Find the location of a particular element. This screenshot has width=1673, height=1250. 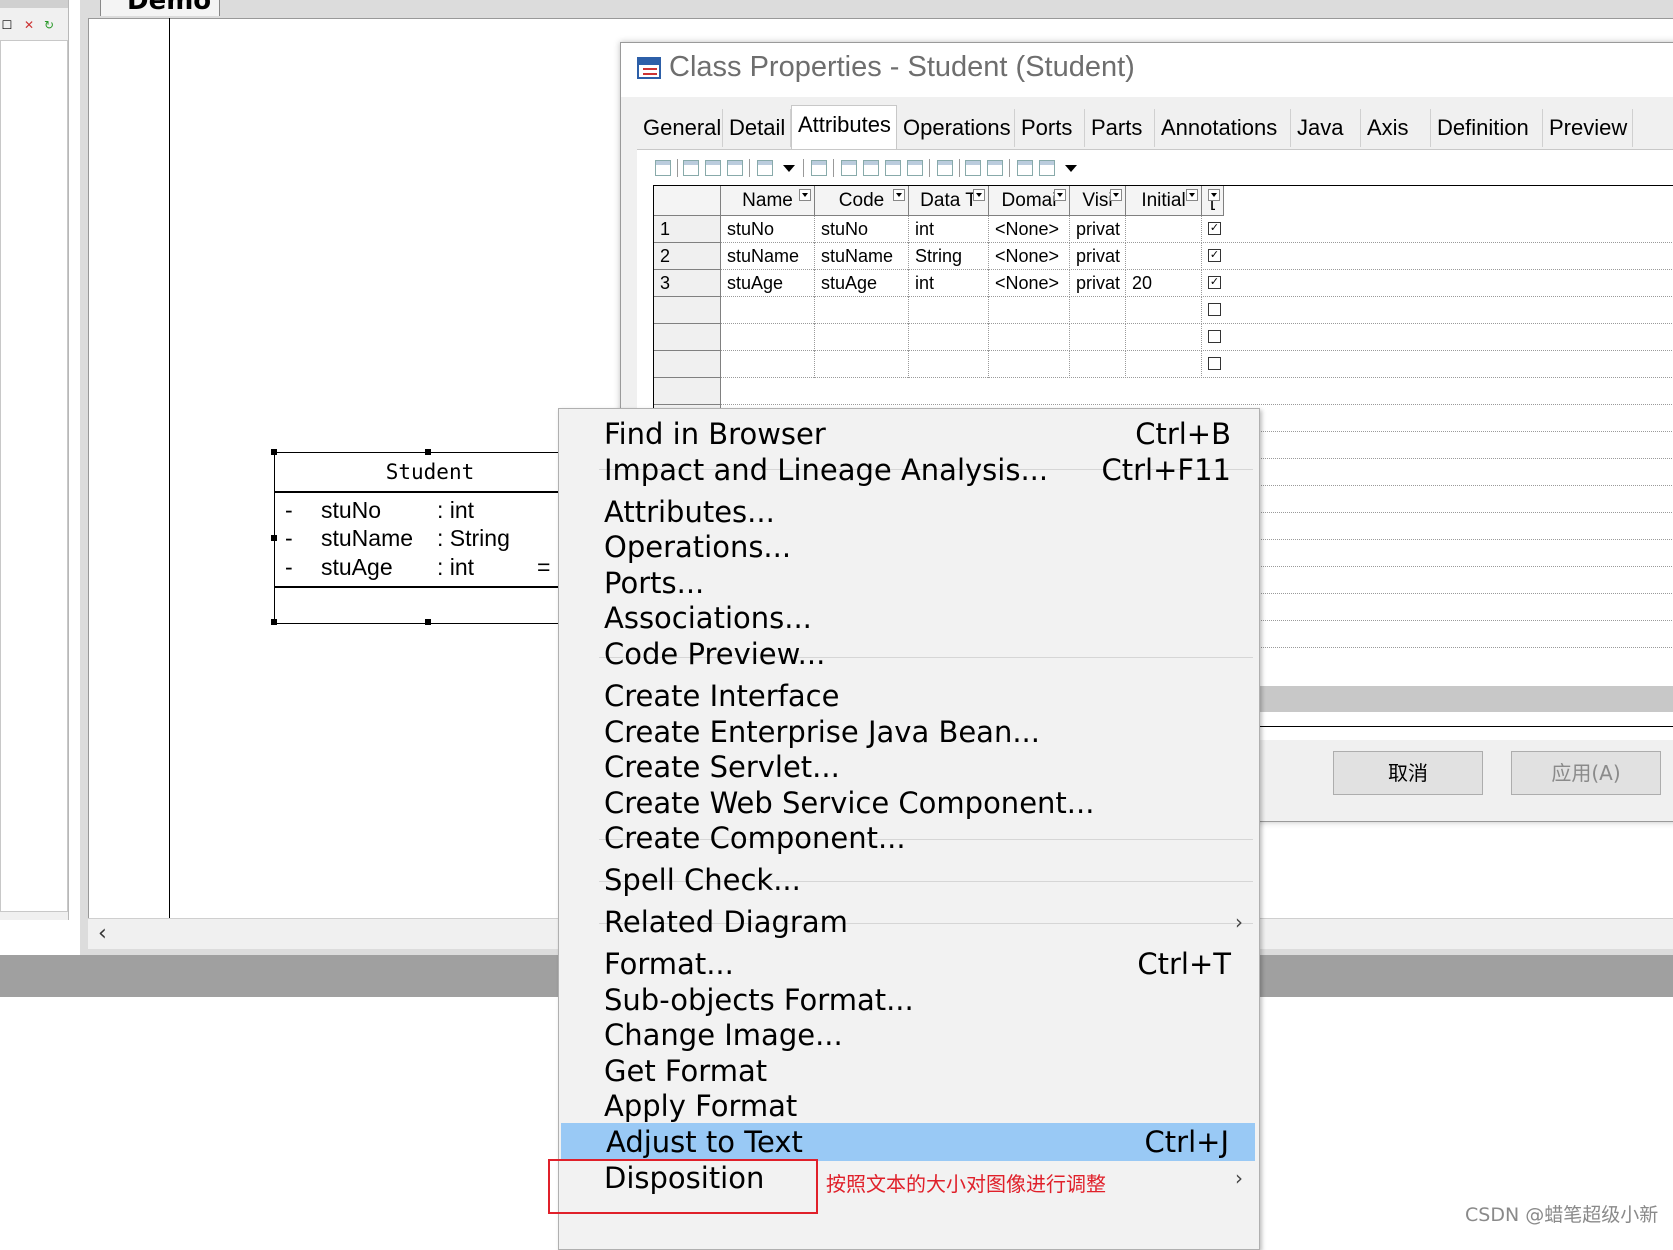

cancel-button: 取消 is located at coordinates (1408, 773).